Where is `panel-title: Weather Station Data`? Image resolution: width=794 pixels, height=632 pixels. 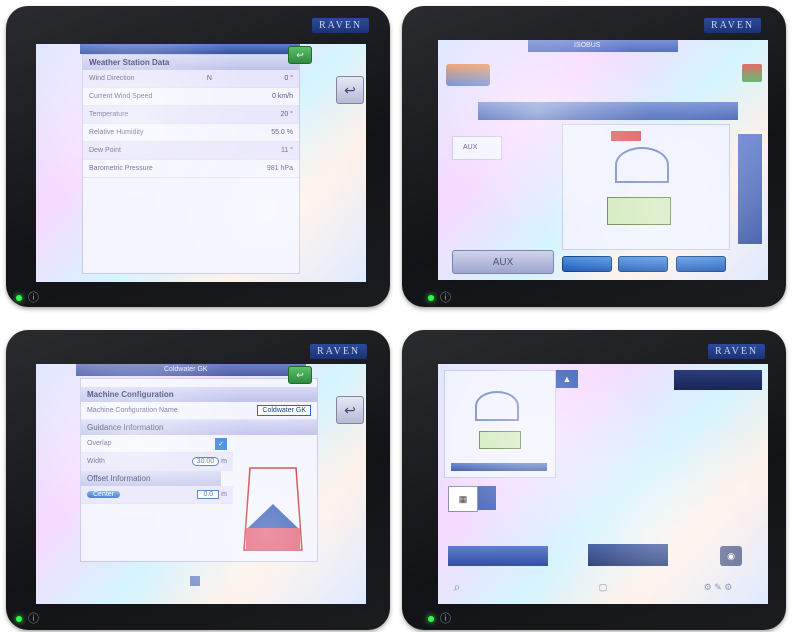
panel-title: Weather Station Data is located at coordinates (191, 62).